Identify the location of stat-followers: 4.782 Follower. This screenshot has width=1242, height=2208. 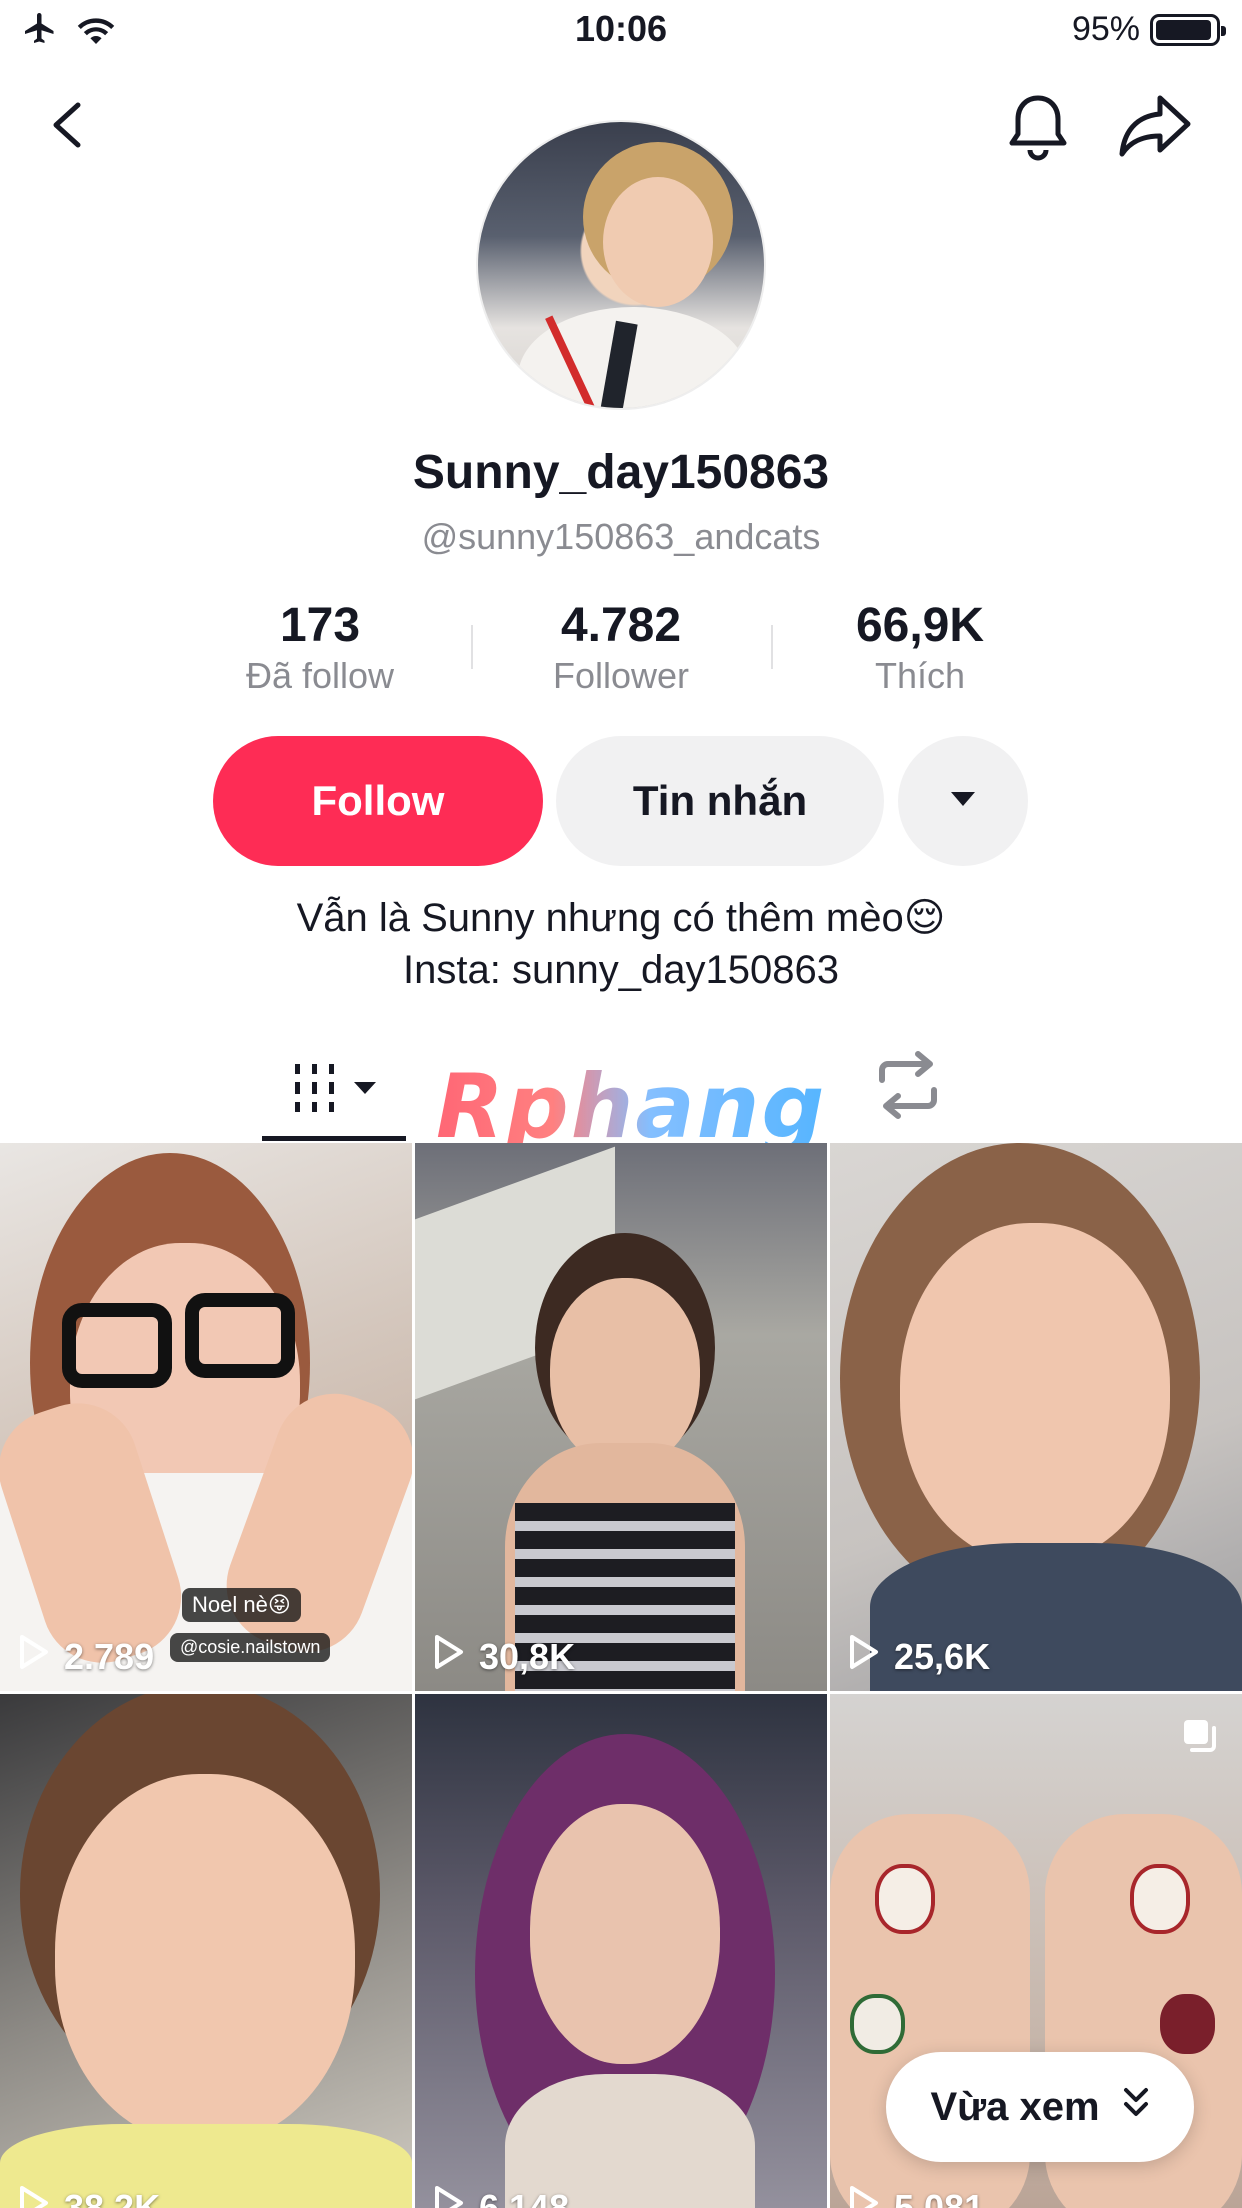
(621, 647).